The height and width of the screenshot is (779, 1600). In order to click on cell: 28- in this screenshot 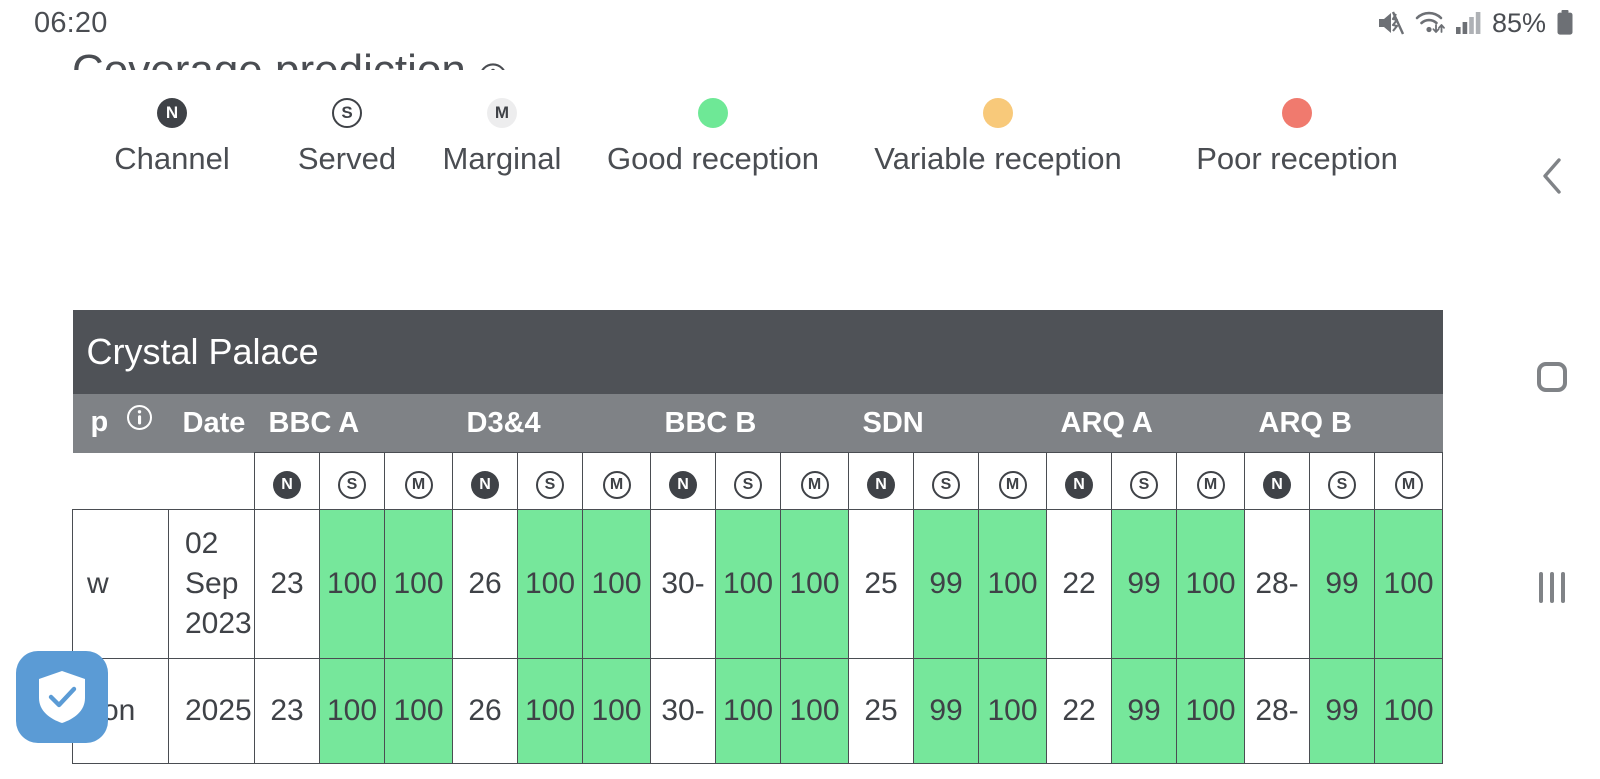, I will do `click(1277, 711)`.